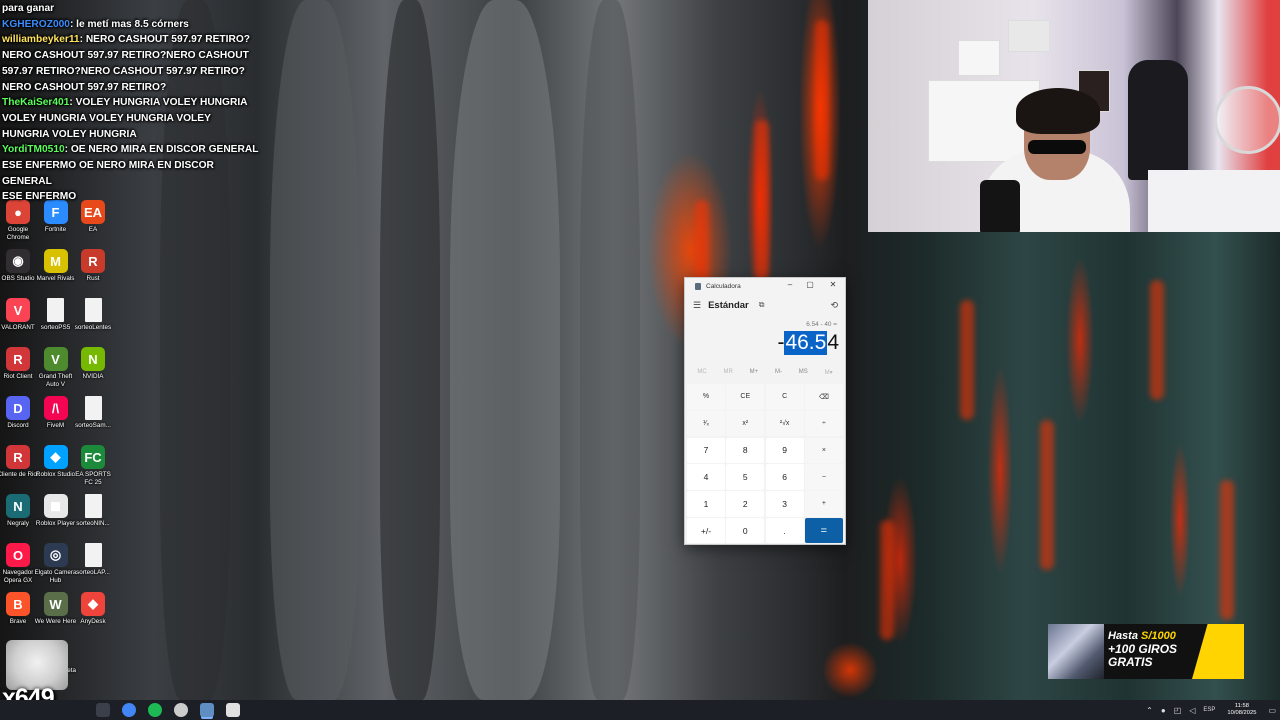 The image size is (1280, 720). I want to click on desktop-shortcut-label: Rust, so click(93, 278).